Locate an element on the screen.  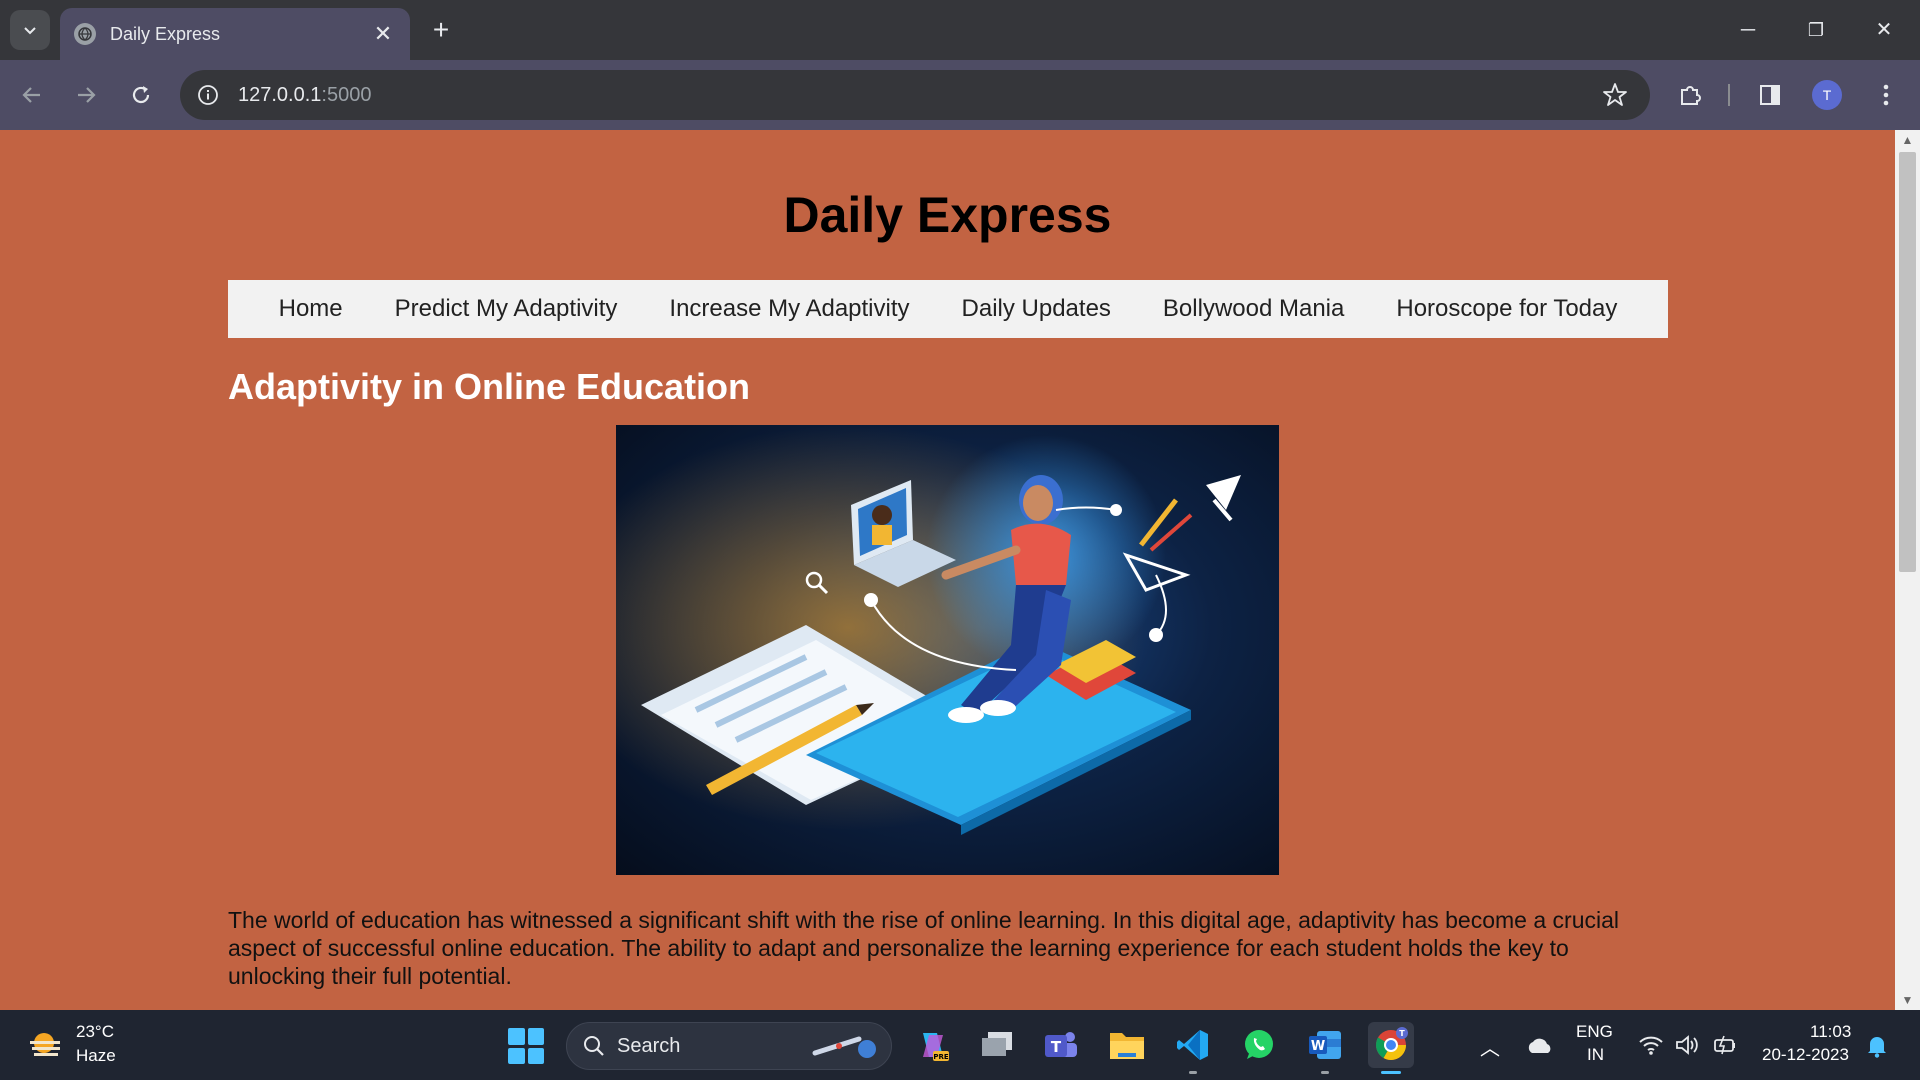
chrome-icon: T is located at coordinates (1391, 1048).